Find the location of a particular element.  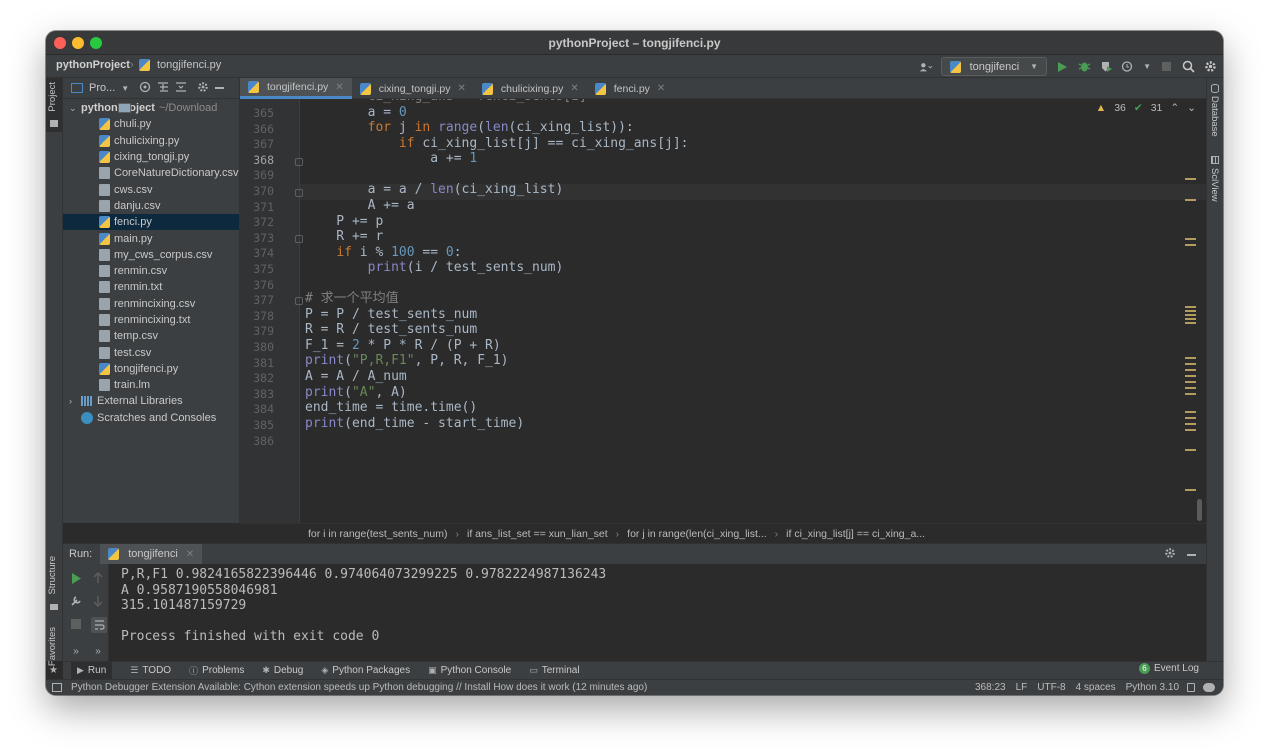

tree-file-item: renmin.csv is located at coordinates (151, 271).